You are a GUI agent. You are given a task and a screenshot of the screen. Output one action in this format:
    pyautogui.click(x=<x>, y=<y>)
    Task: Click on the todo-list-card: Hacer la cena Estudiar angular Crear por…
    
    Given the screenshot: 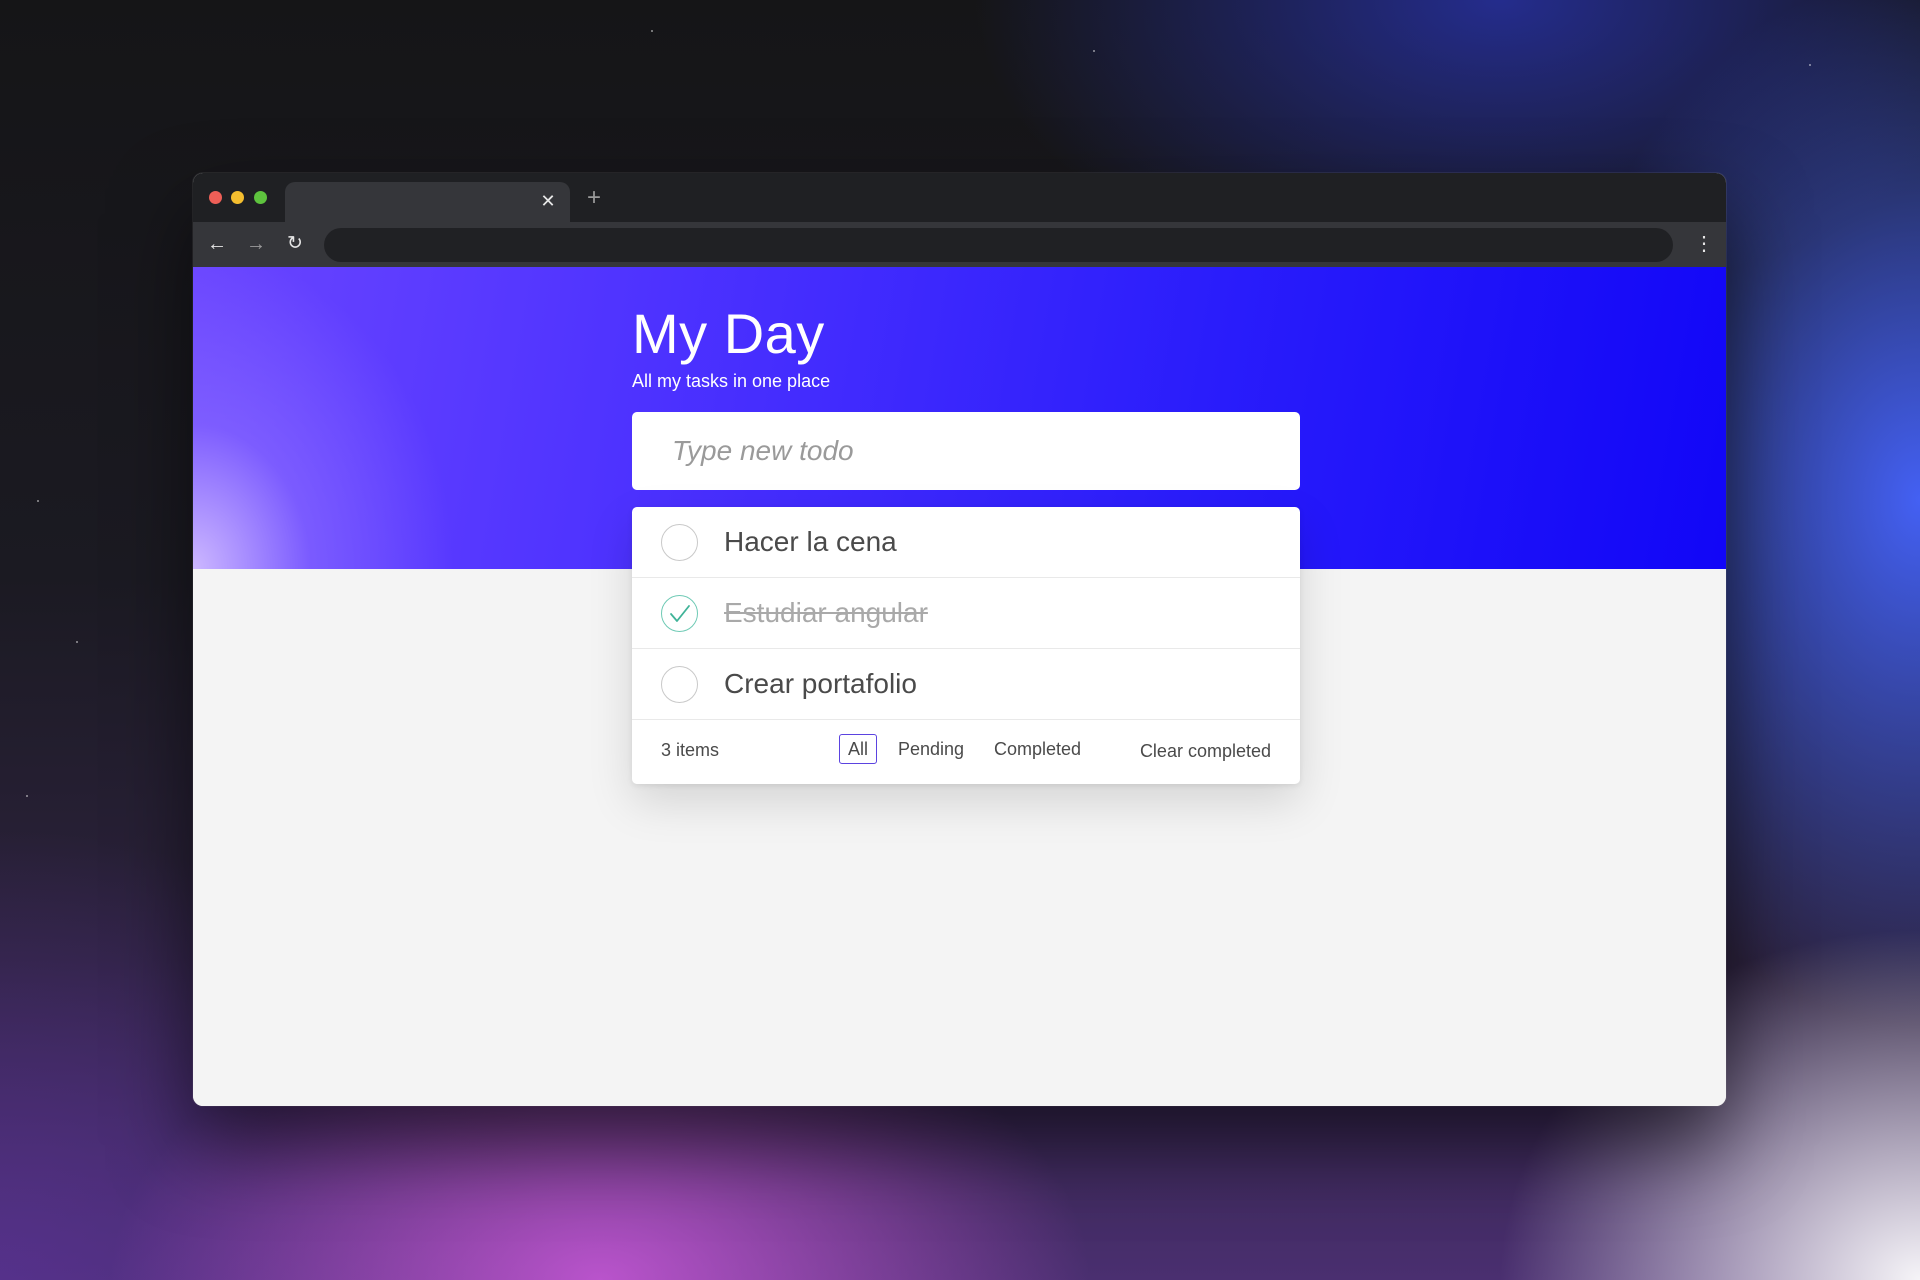 What is the action you would take?
    pyautogui.click(x=966, y=645)
    